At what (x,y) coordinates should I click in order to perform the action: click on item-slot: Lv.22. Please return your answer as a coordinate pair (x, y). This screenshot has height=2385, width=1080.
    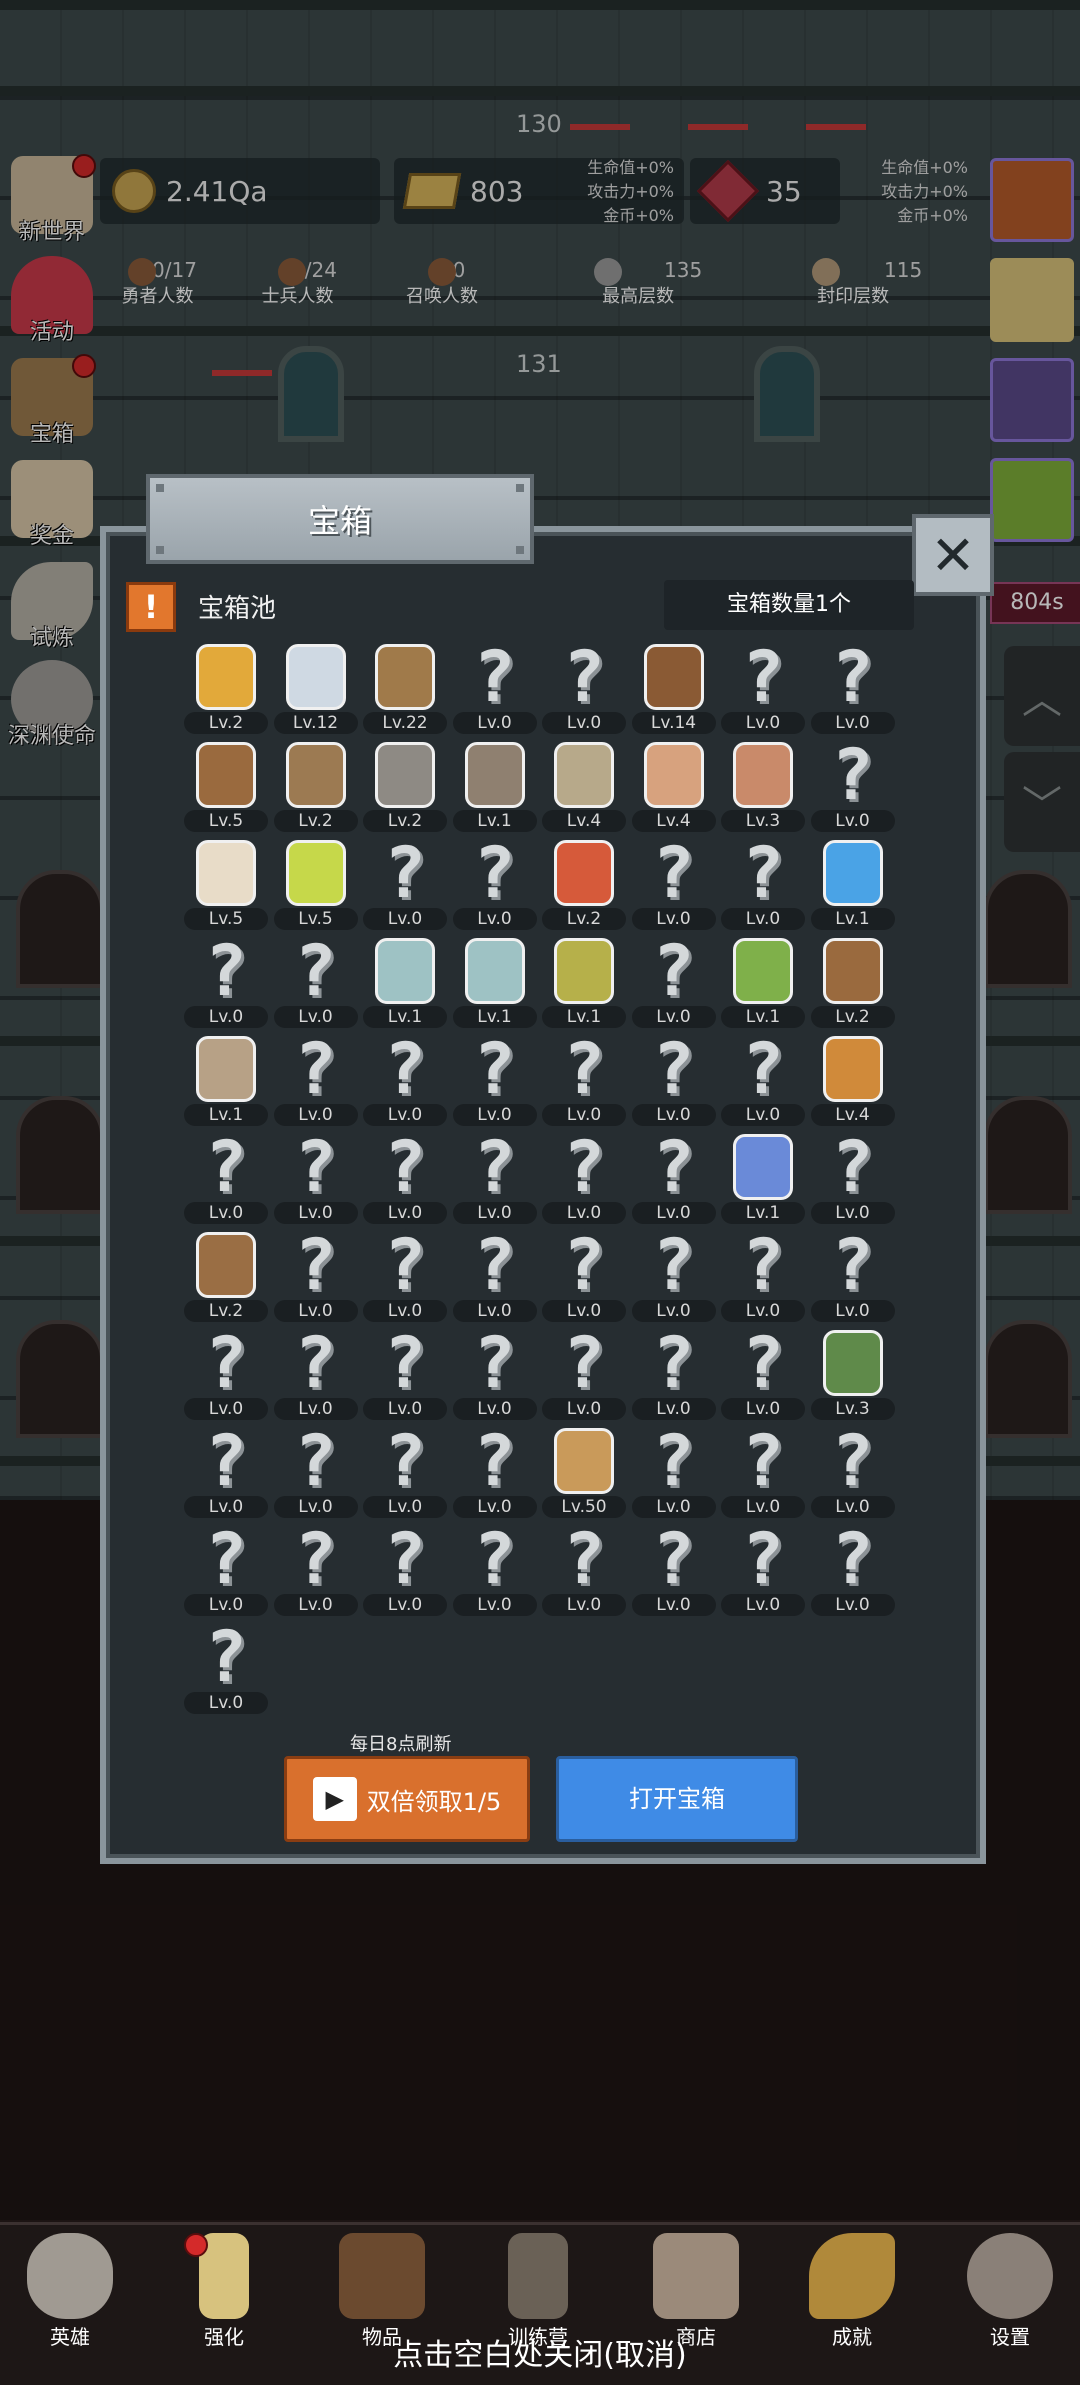
    Looking at the image, I should click on (405, 688).